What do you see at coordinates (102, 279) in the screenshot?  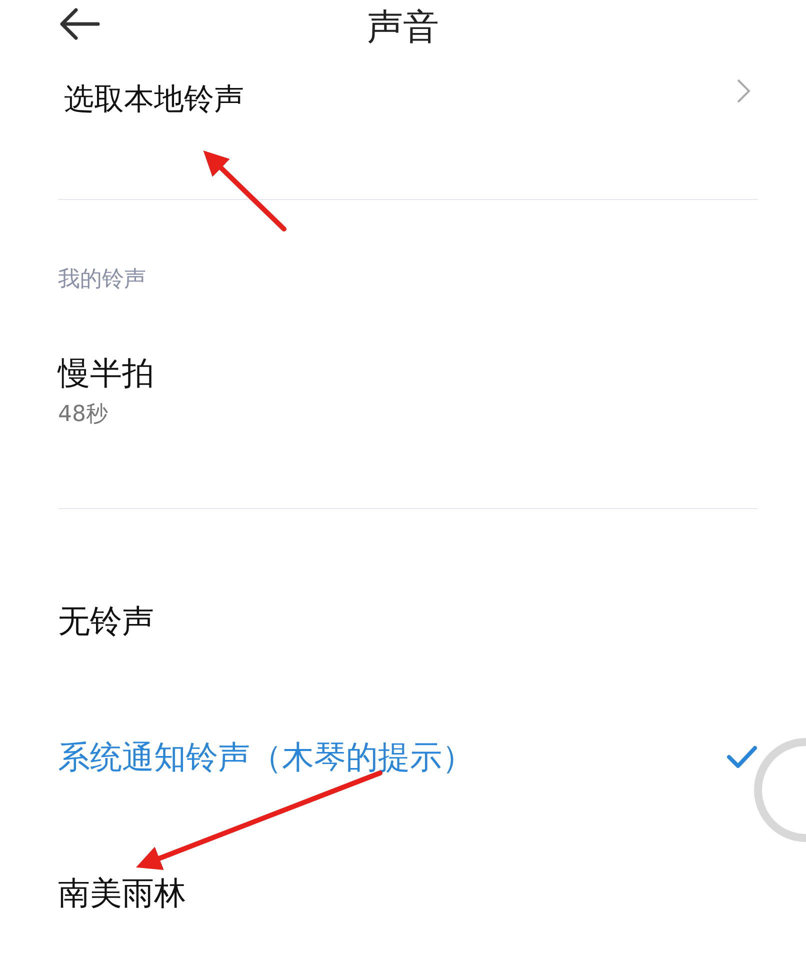 I see `section-title: 我的铃声` at bounding box center [102, 279].